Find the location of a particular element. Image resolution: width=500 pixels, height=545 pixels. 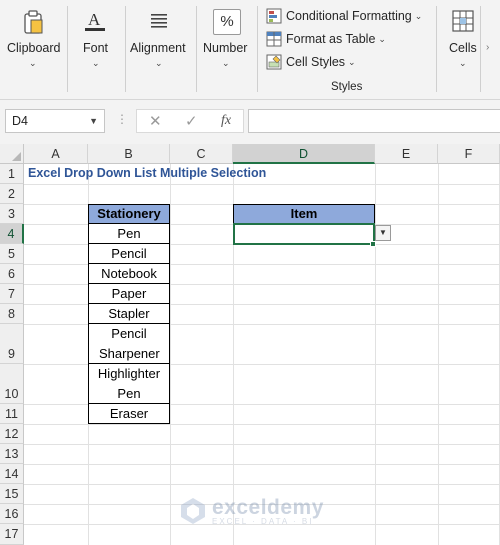

alignment-chevron-down-icon: ⌄ is located at coordinates (159, 63).